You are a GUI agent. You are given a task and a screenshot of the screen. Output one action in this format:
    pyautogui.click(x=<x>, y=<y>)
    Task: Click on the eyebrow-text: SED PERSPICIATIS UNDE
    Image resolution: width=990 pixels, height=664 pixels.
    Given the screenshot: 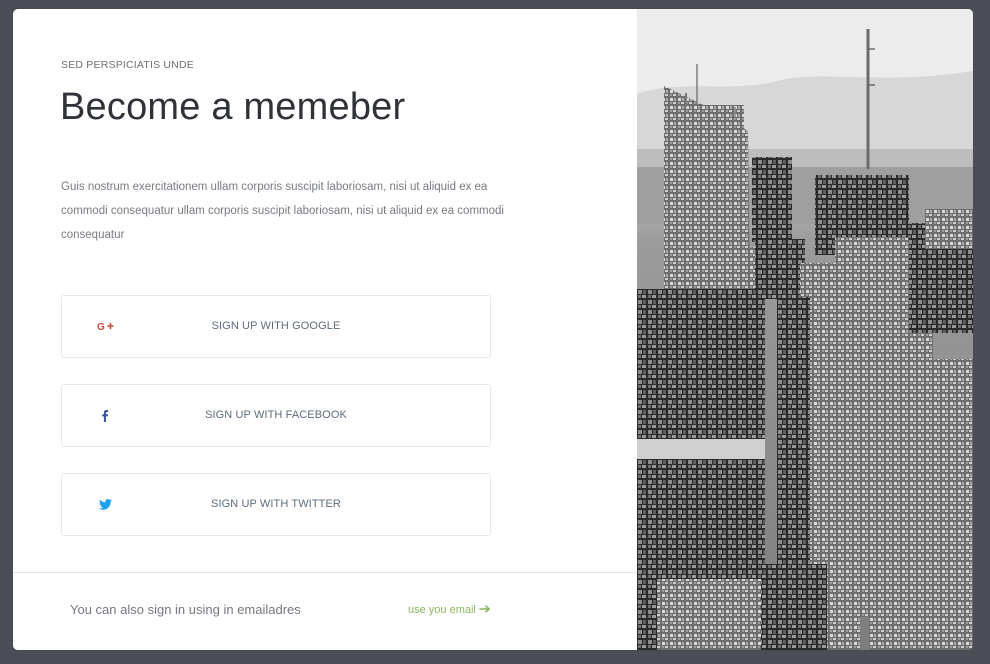 What is the action you would take?
    pyautogui.click(x=127, y=65)
    